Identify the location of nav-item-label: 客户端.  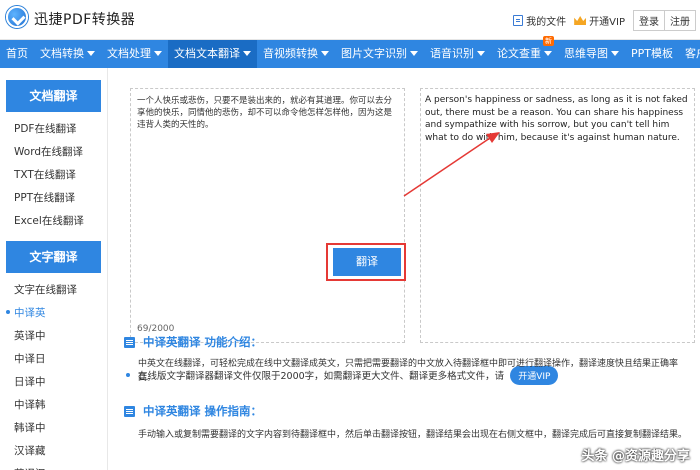
(692, 53).